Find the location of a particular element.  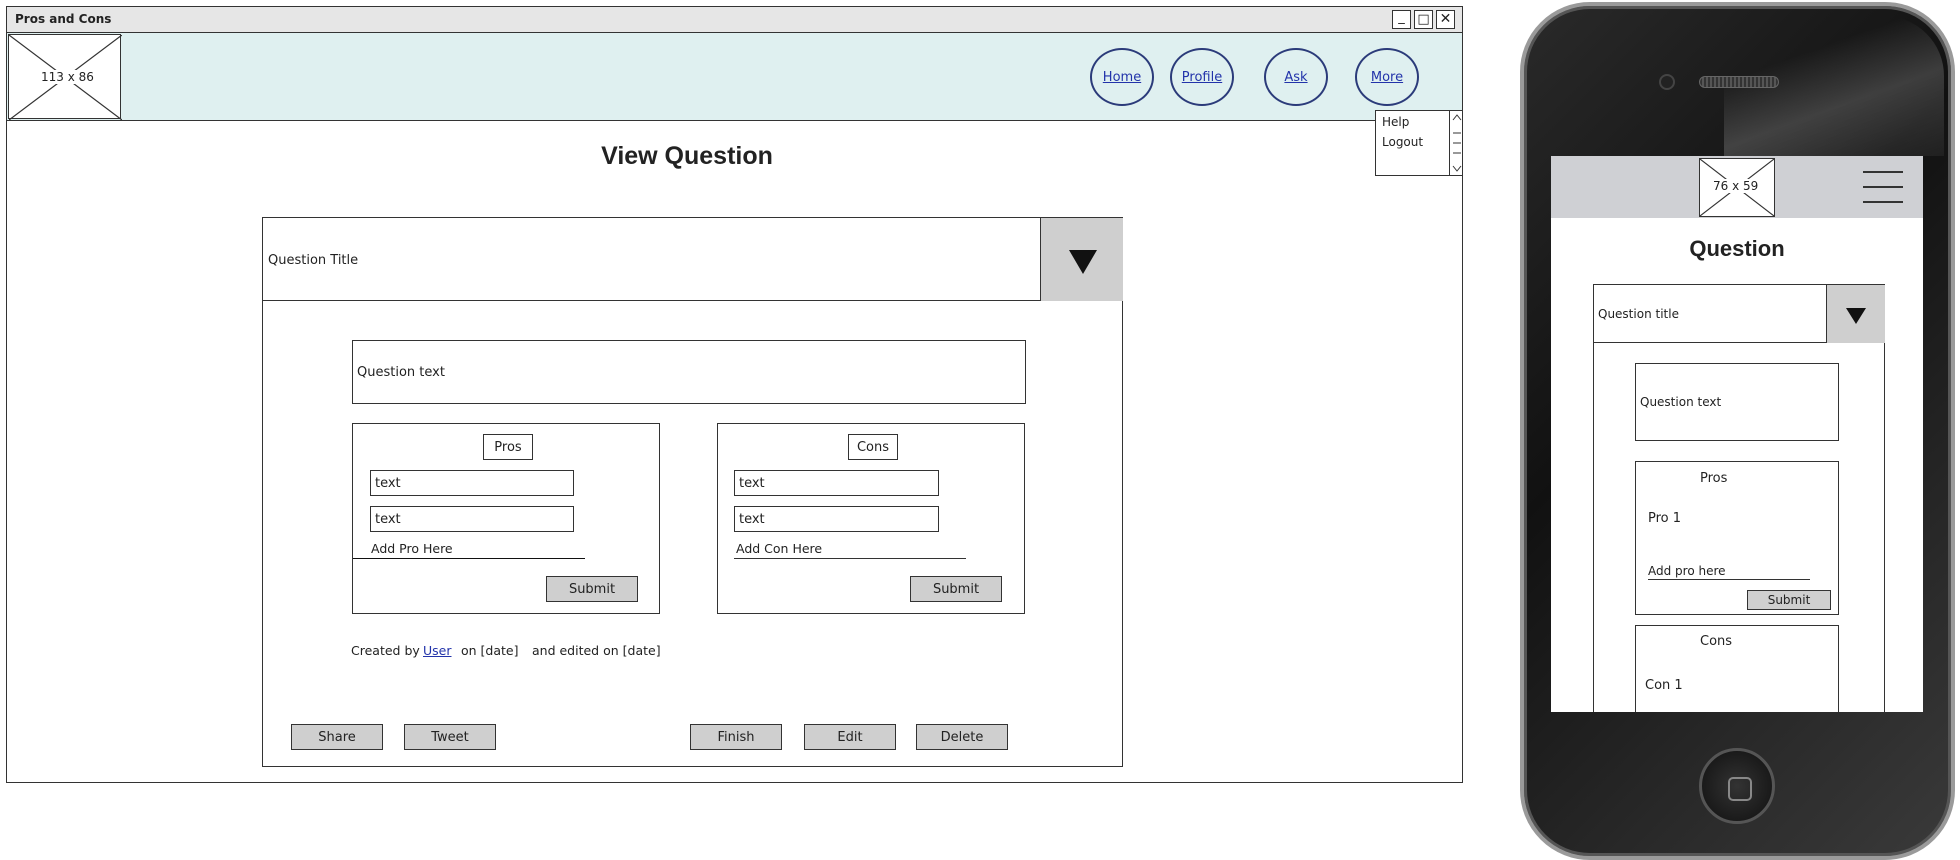

home-square-icon is located at coordinates (1740, 789).